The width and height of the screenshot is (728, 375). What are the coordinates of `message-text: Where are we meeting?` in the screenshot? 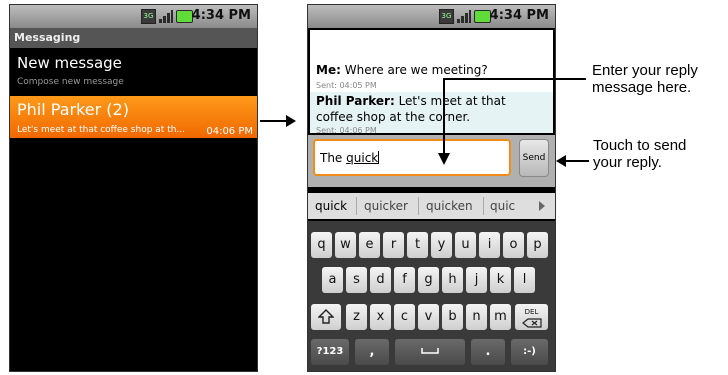 It's located at (416, 70).